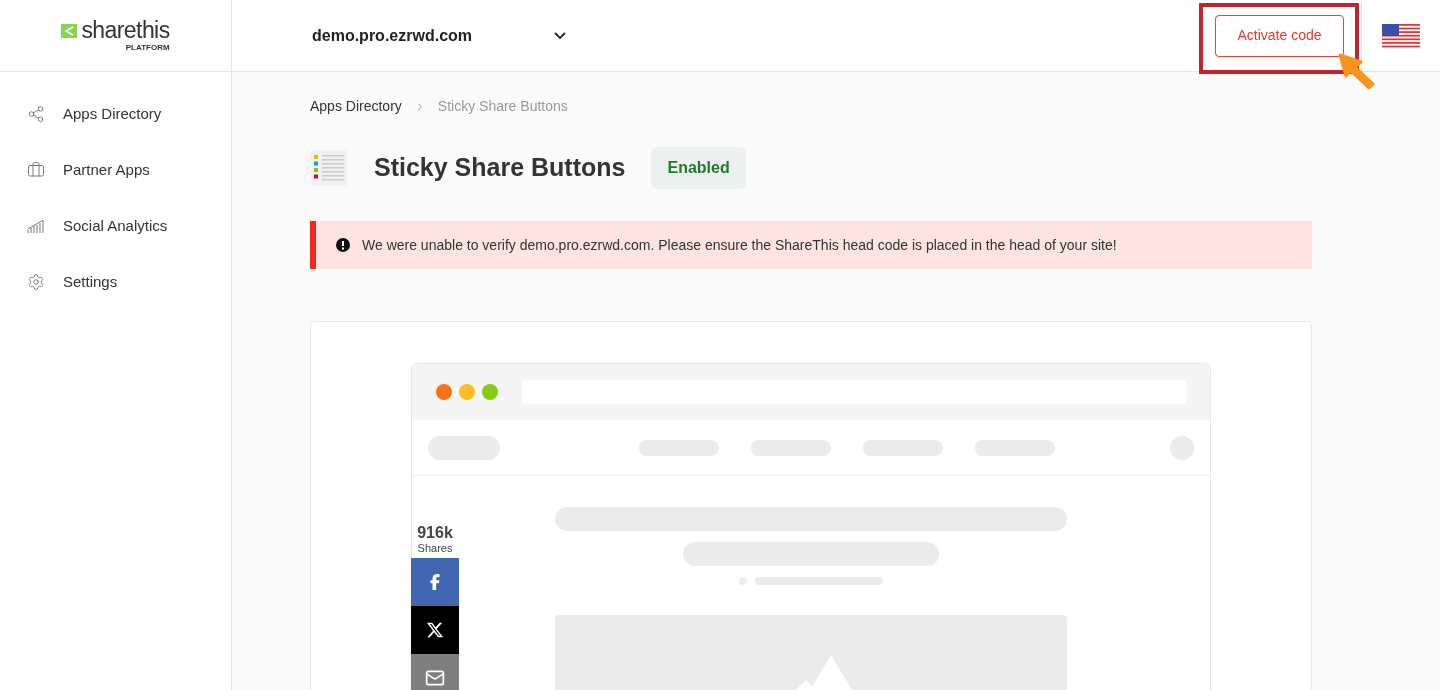 This screenshot has height=690, width=1440. What do you see at coordinates (502, 106) in the screenshot?
I see `breadcrumb-item: Sticky Share Buttons` at bounding box center [502, 106].